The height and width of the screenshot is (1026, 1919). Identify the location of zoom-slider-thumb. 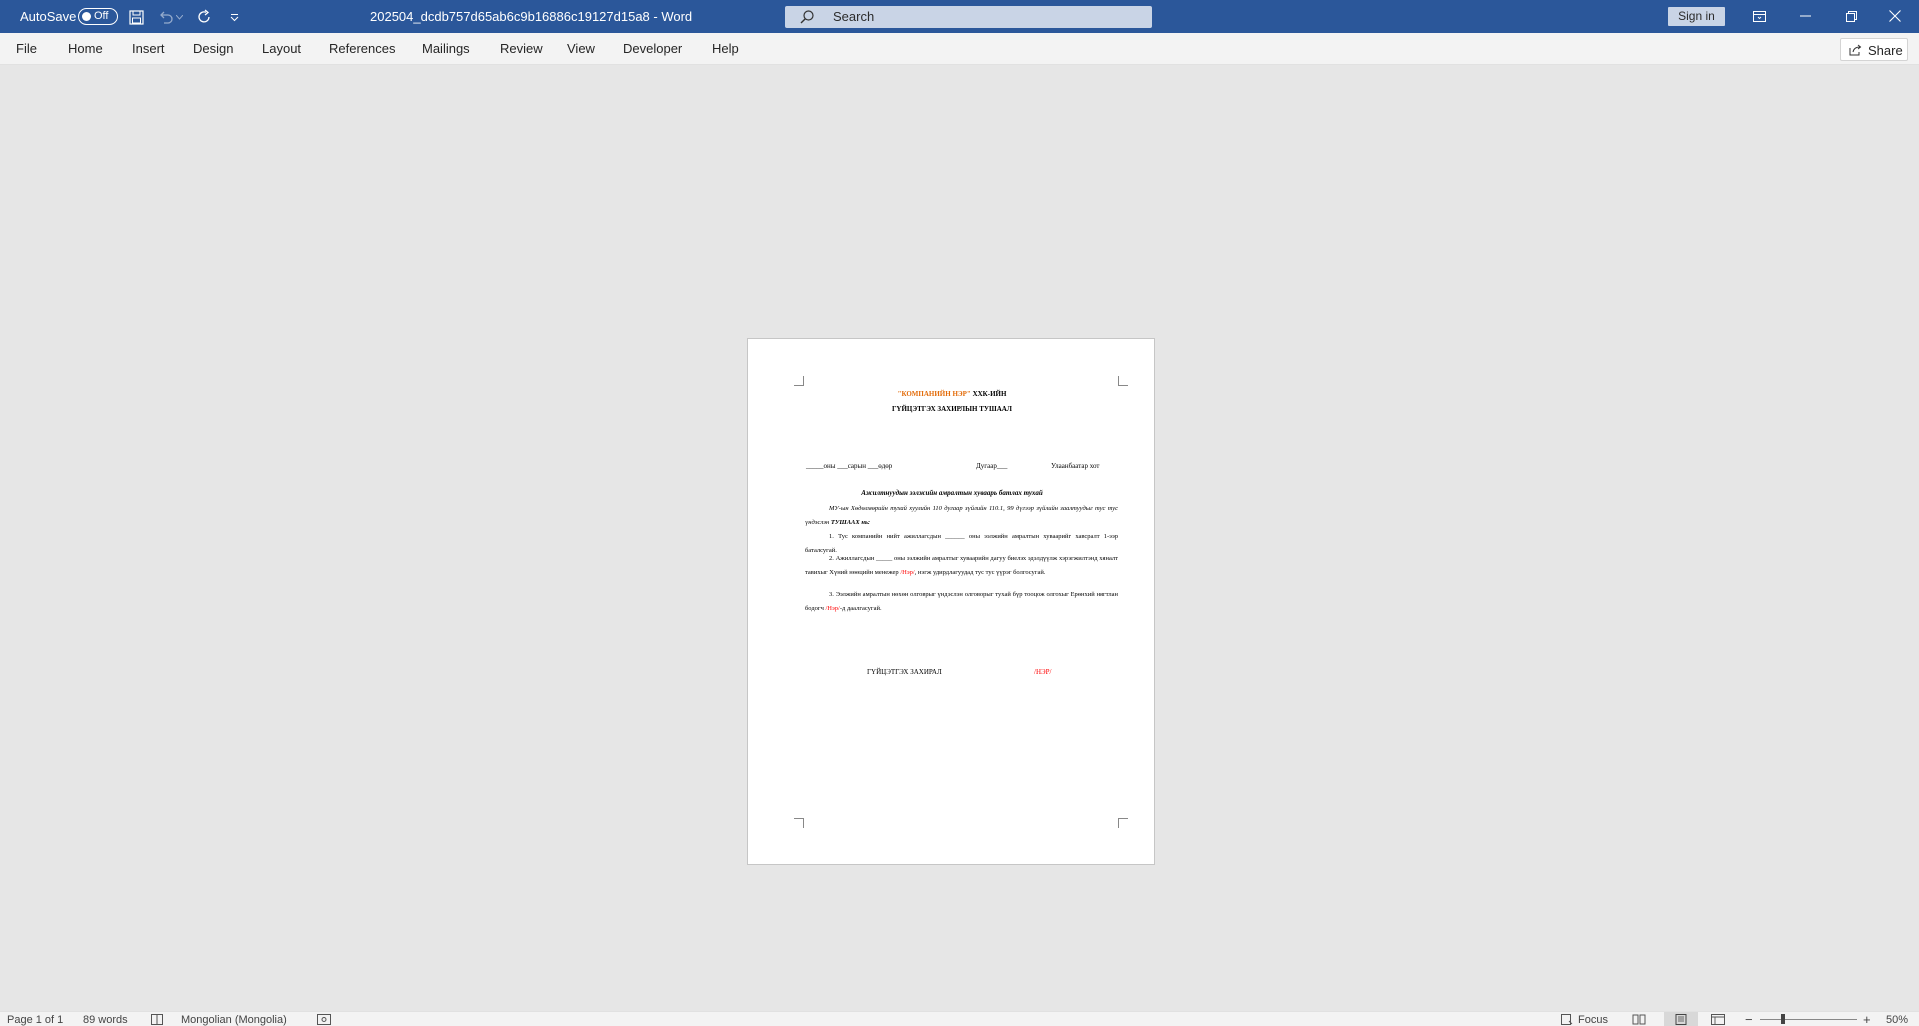
(1783, 1019).